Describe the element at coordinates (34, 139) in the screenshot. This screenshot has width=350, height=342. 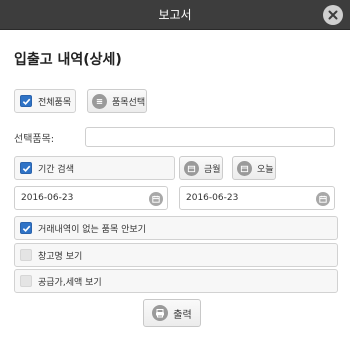
I see `selected-item-label: 선택품목:` at that location.